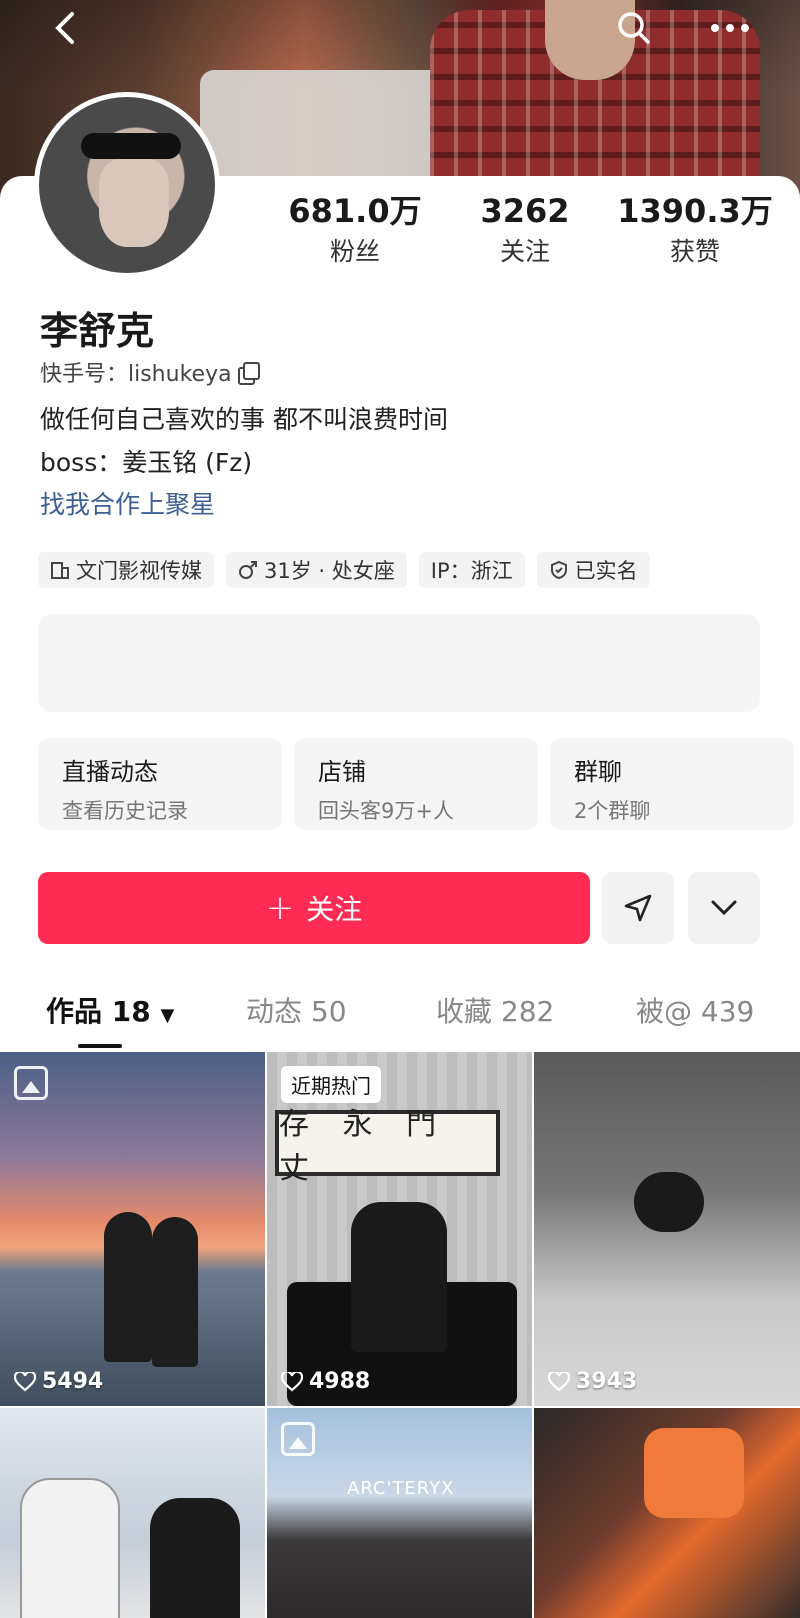  I want to click on chevron-left-icon, so click(64, 28).